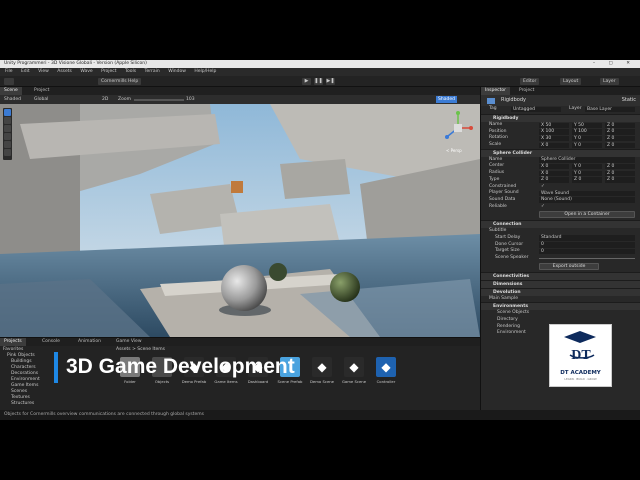 The width and height of the screenshot is (640, 480). Describe the element at coordinates (56, 367) in the screenshot. I see `title-accent-bar` at that location.